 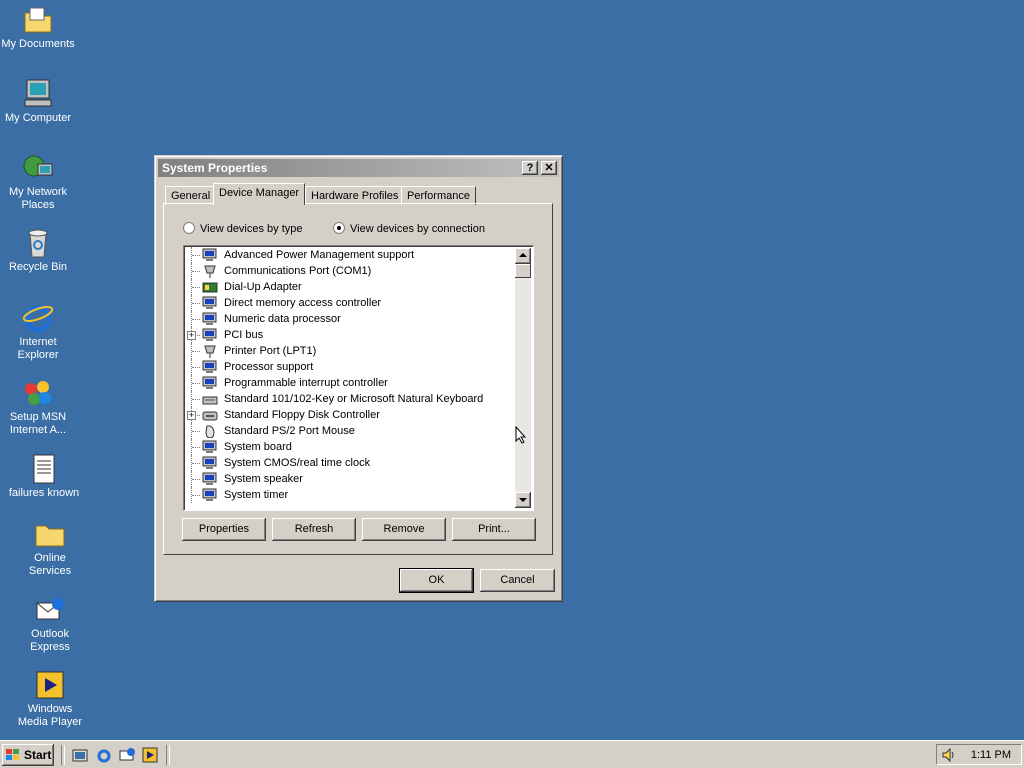 I want to click on device-label: Standard Floppy Disk Controller, so click(x=302, y=415).